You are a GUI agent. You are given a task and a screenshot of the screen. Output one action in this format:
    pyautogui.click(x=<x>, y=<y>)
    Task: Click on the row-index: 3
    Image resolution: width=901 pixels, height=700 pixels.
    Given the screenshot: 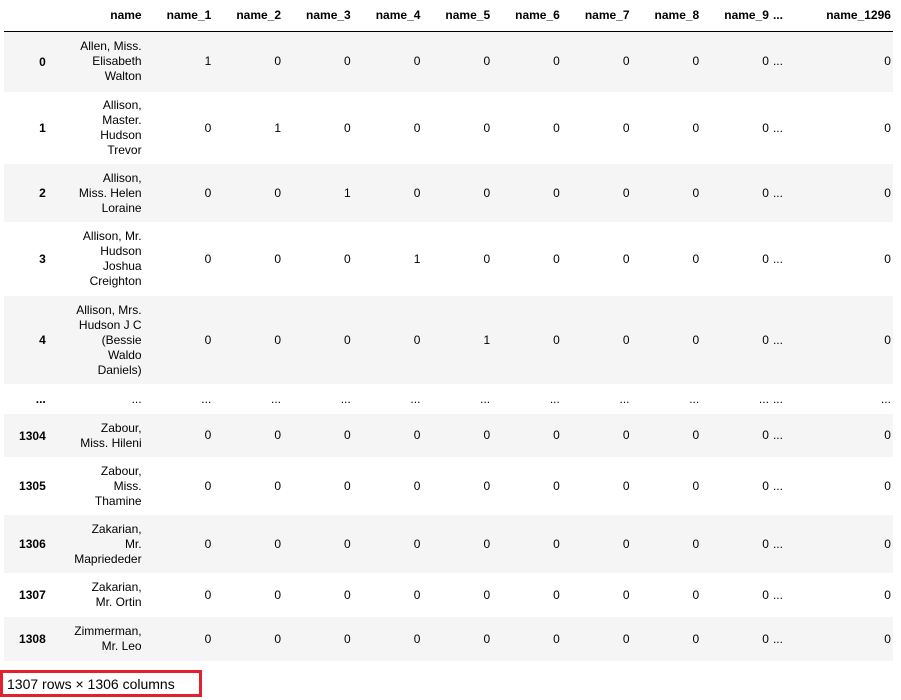 What is the action you would take?
    pyautogui.click(x=42, y=259)
    